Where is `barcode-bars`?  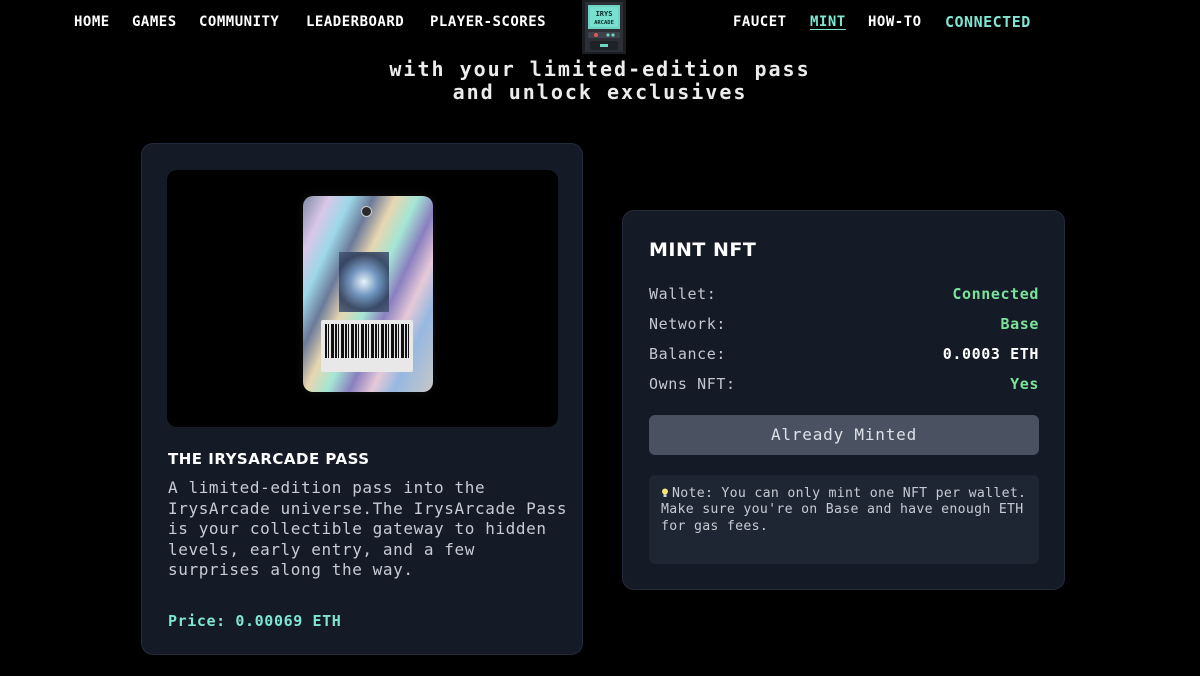 barcode-bars is located at coordinates (367, 341).